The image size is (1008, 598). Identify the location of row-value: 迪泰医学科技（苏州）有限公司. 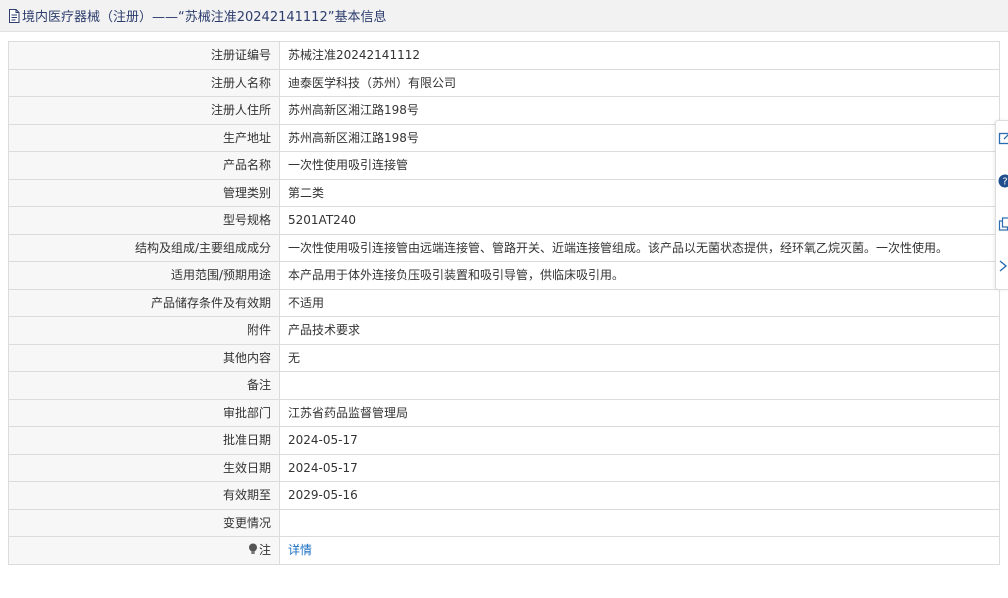
(639, 82).